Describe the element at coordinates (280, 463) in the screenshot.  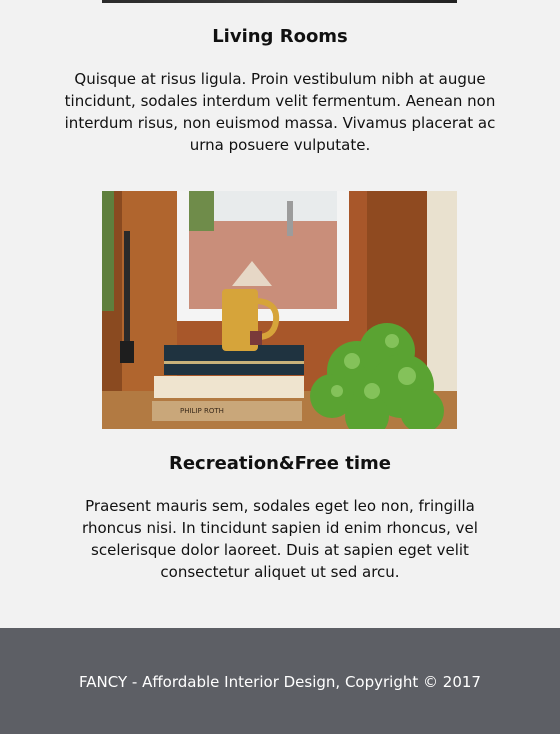
I see `section-title-recreation: Recreation&Free time` at that location.